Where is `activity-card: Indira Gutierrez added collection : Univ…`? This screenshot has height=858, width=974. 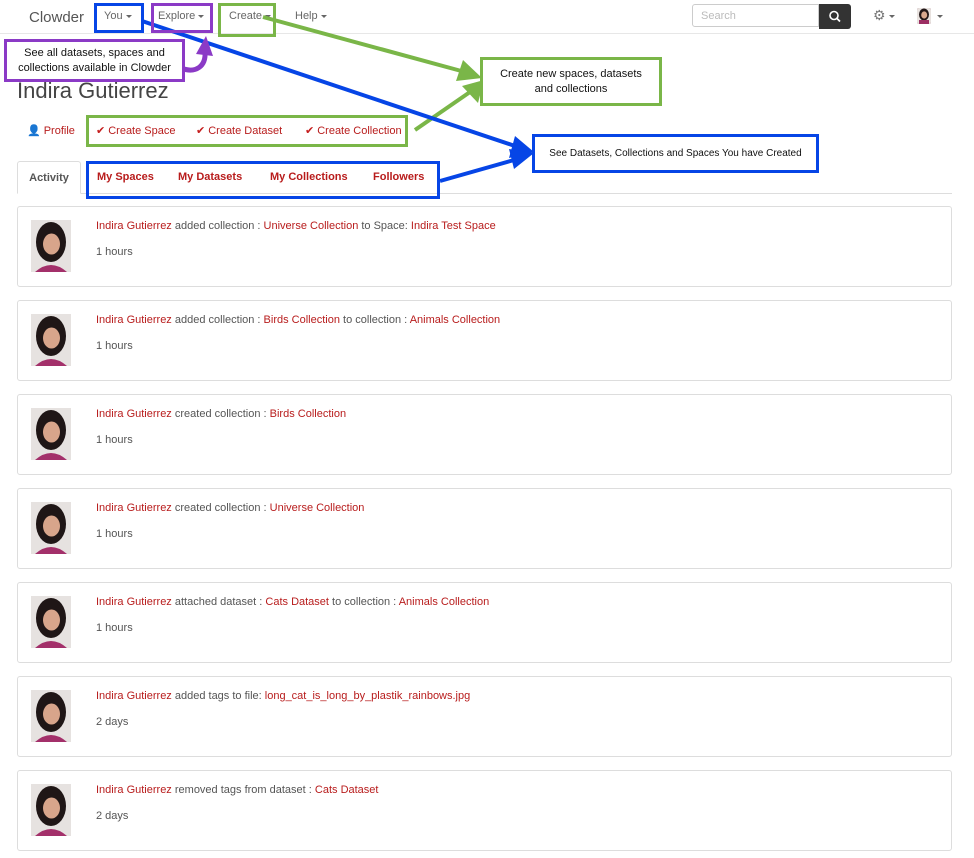 activity-card: Indira Gutierrez added collection : Univ… is located at coordinates (484, 246).